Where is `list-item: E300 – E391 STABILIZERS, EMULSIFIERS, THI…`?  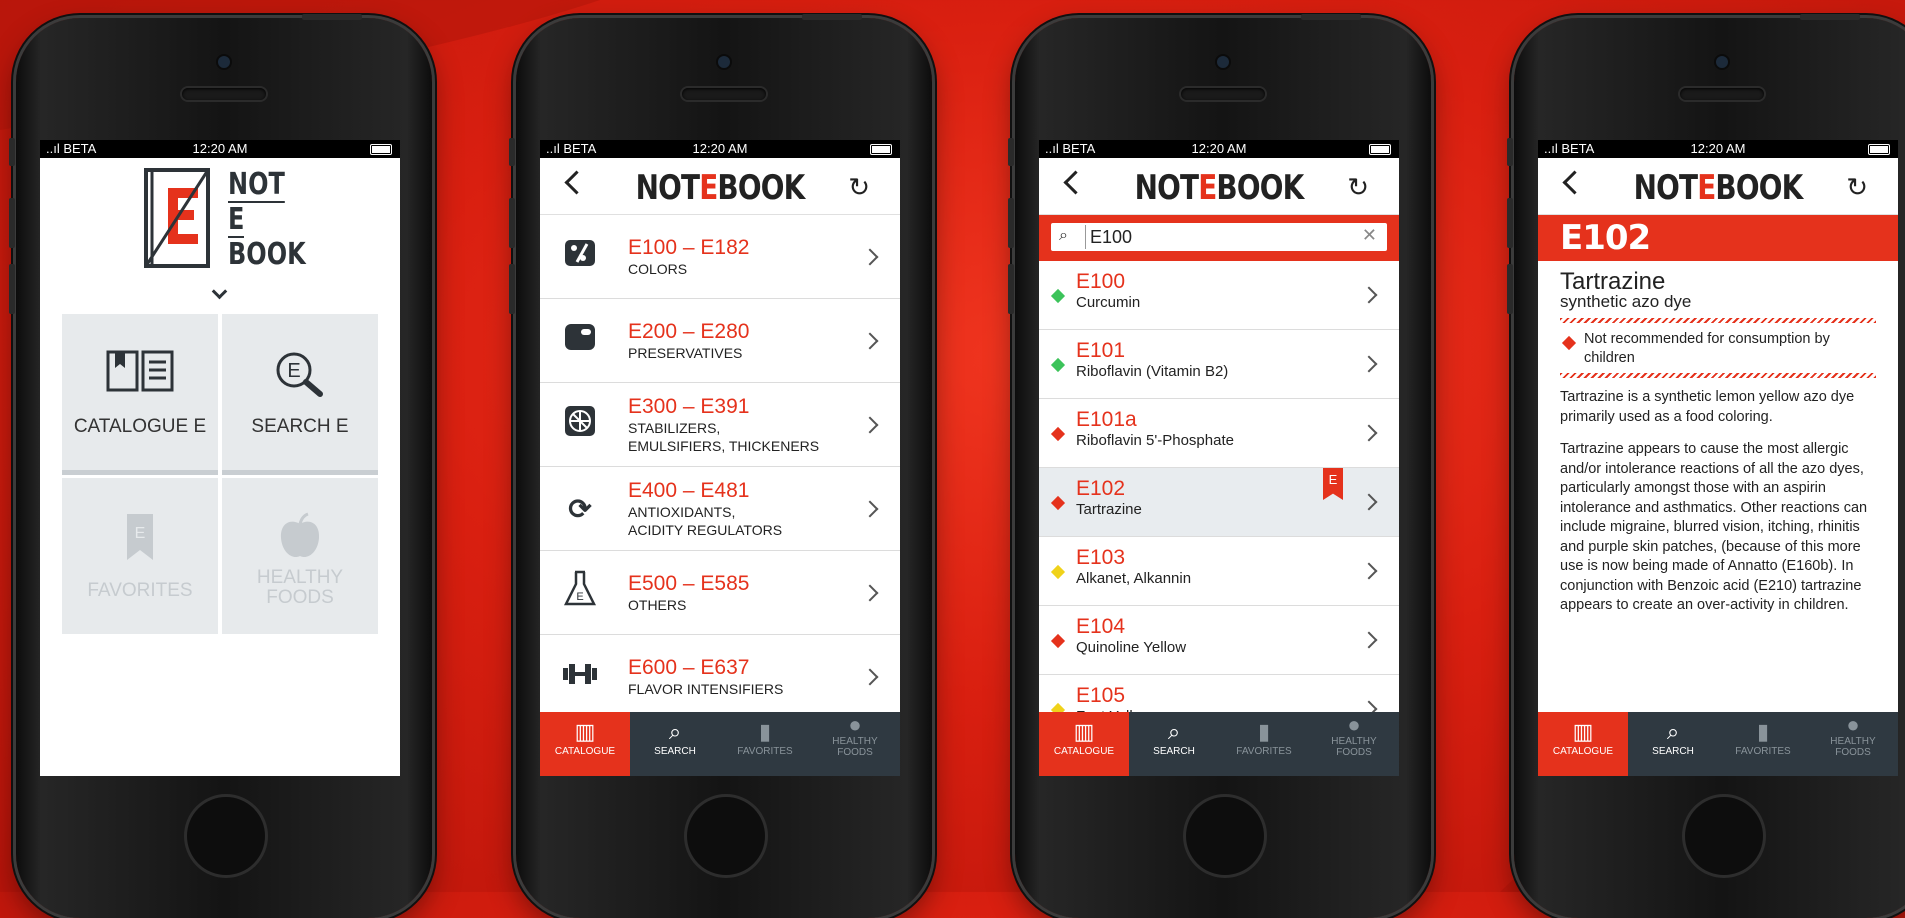 list-item: E300 – E391 STABILIZERS, EMULSIFIERS, THI… is located at coordinates (720, 425).